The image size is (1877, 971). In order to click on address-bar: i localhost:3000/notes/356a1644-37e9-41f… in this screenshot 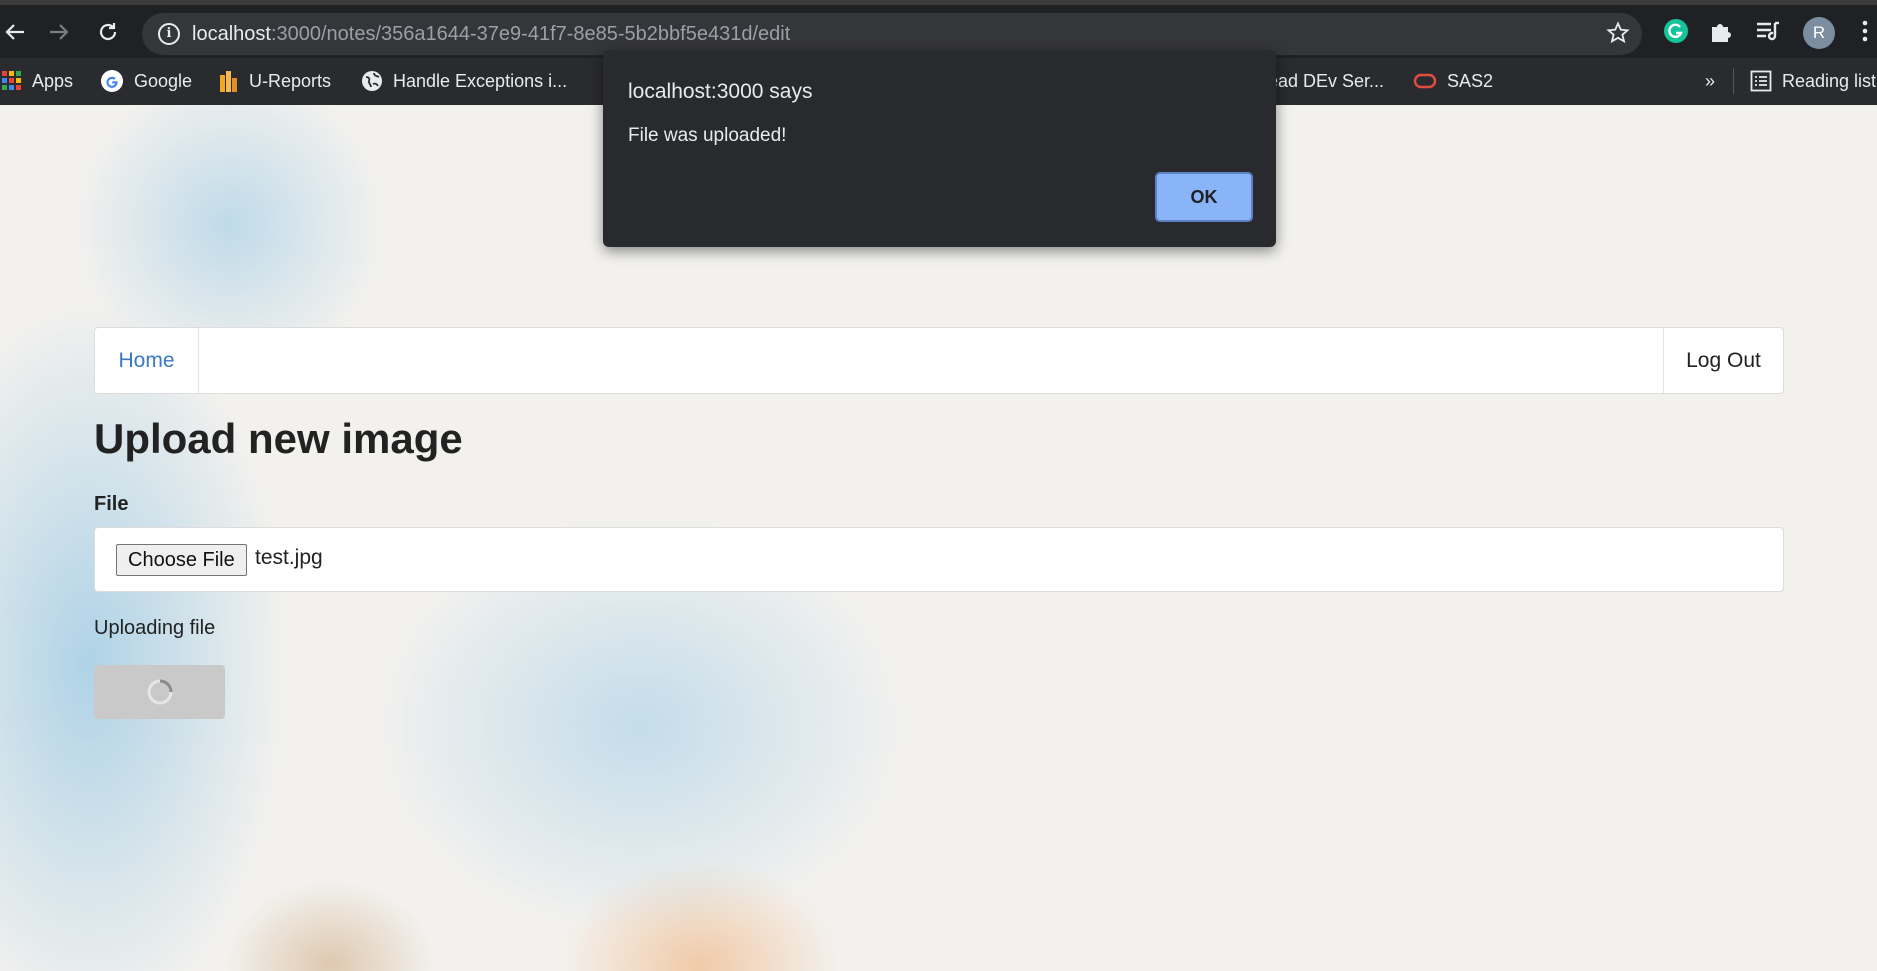, I will do `click(892, 34)`.